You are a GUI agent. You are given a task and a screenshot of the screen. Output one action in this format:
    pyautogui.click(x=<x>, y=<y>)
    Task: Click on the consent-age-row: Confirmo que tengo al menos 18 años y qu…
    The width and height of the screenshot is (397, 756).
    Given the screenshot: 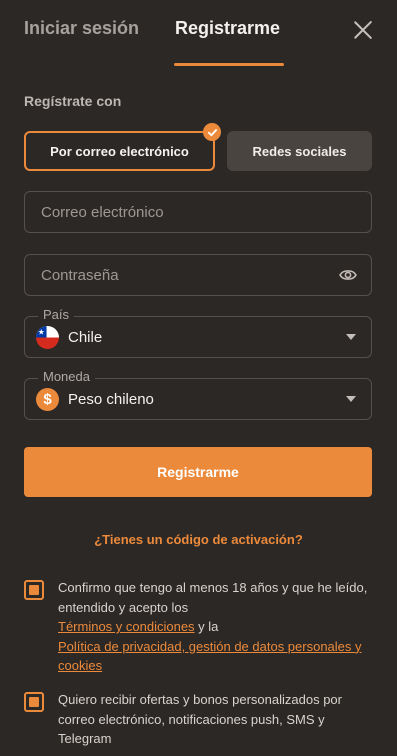 What is the action you would take?
    pyautogui.click(x=198, y=627)
    